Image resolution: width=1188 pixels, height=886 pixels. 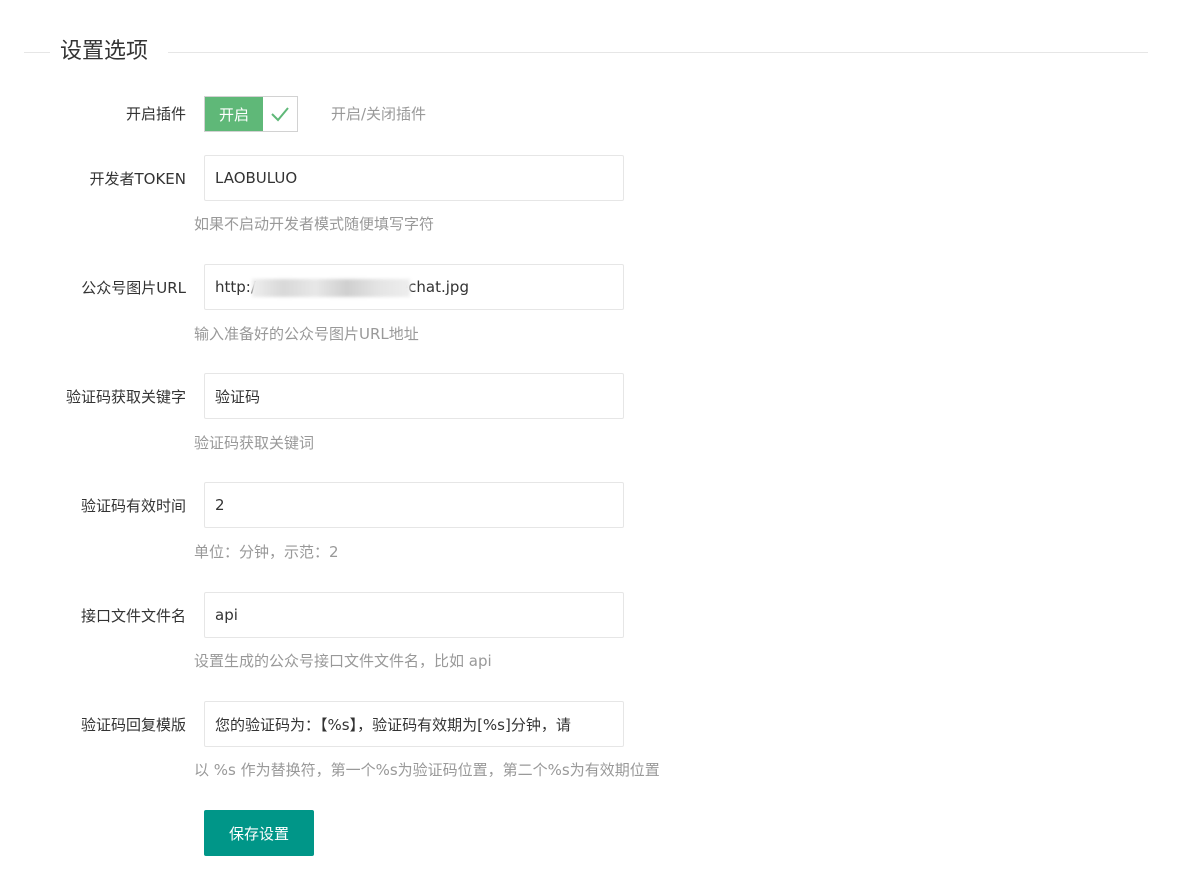 What do you see at coordinates (343, 661) in the screenshot?
I see `api-file-hint: 设置生成的公众号接口文件文件名，比如 api` at bounding box center [343, 661].